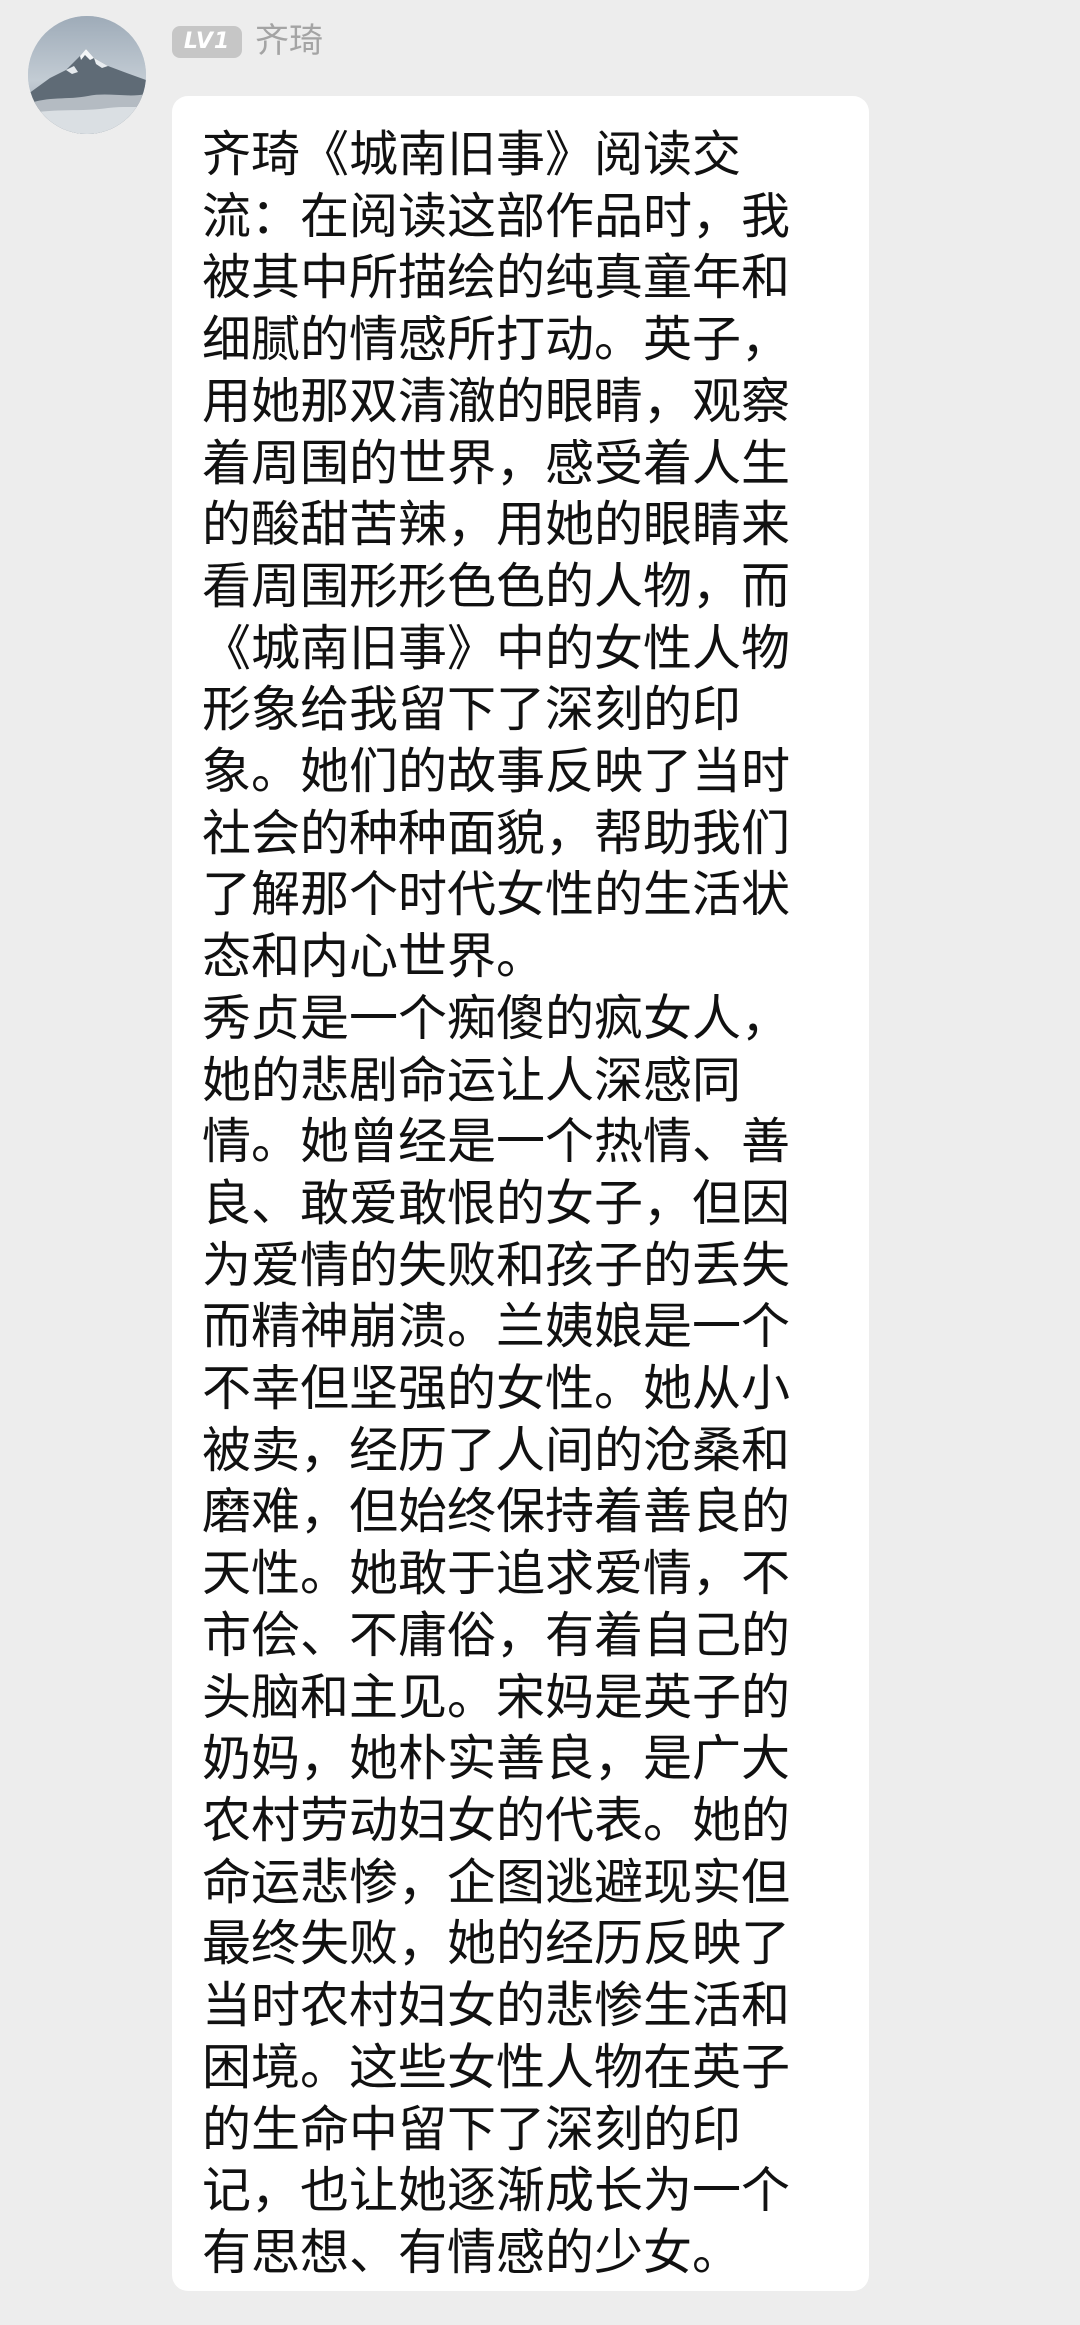 This screenshot has height=2325, width=1080. I want to click on snowy-mountain-avatar-icon, so click(87, 75).